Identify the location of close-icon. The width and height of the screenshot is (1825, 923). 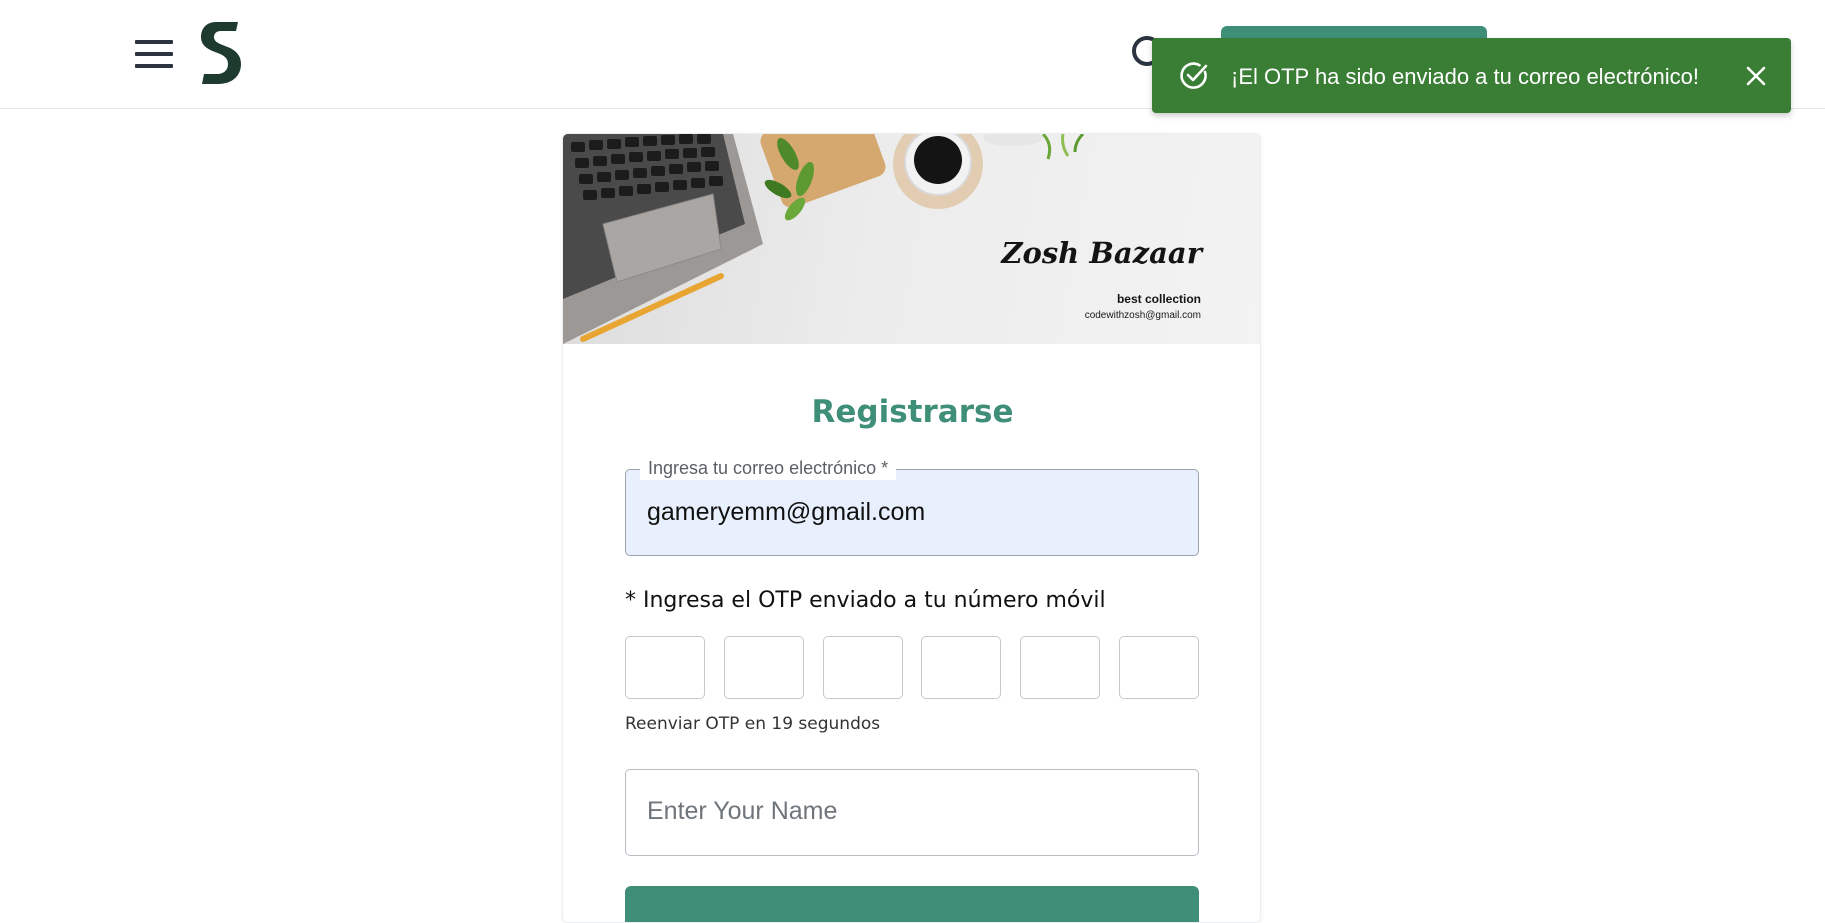
(1756, 76).